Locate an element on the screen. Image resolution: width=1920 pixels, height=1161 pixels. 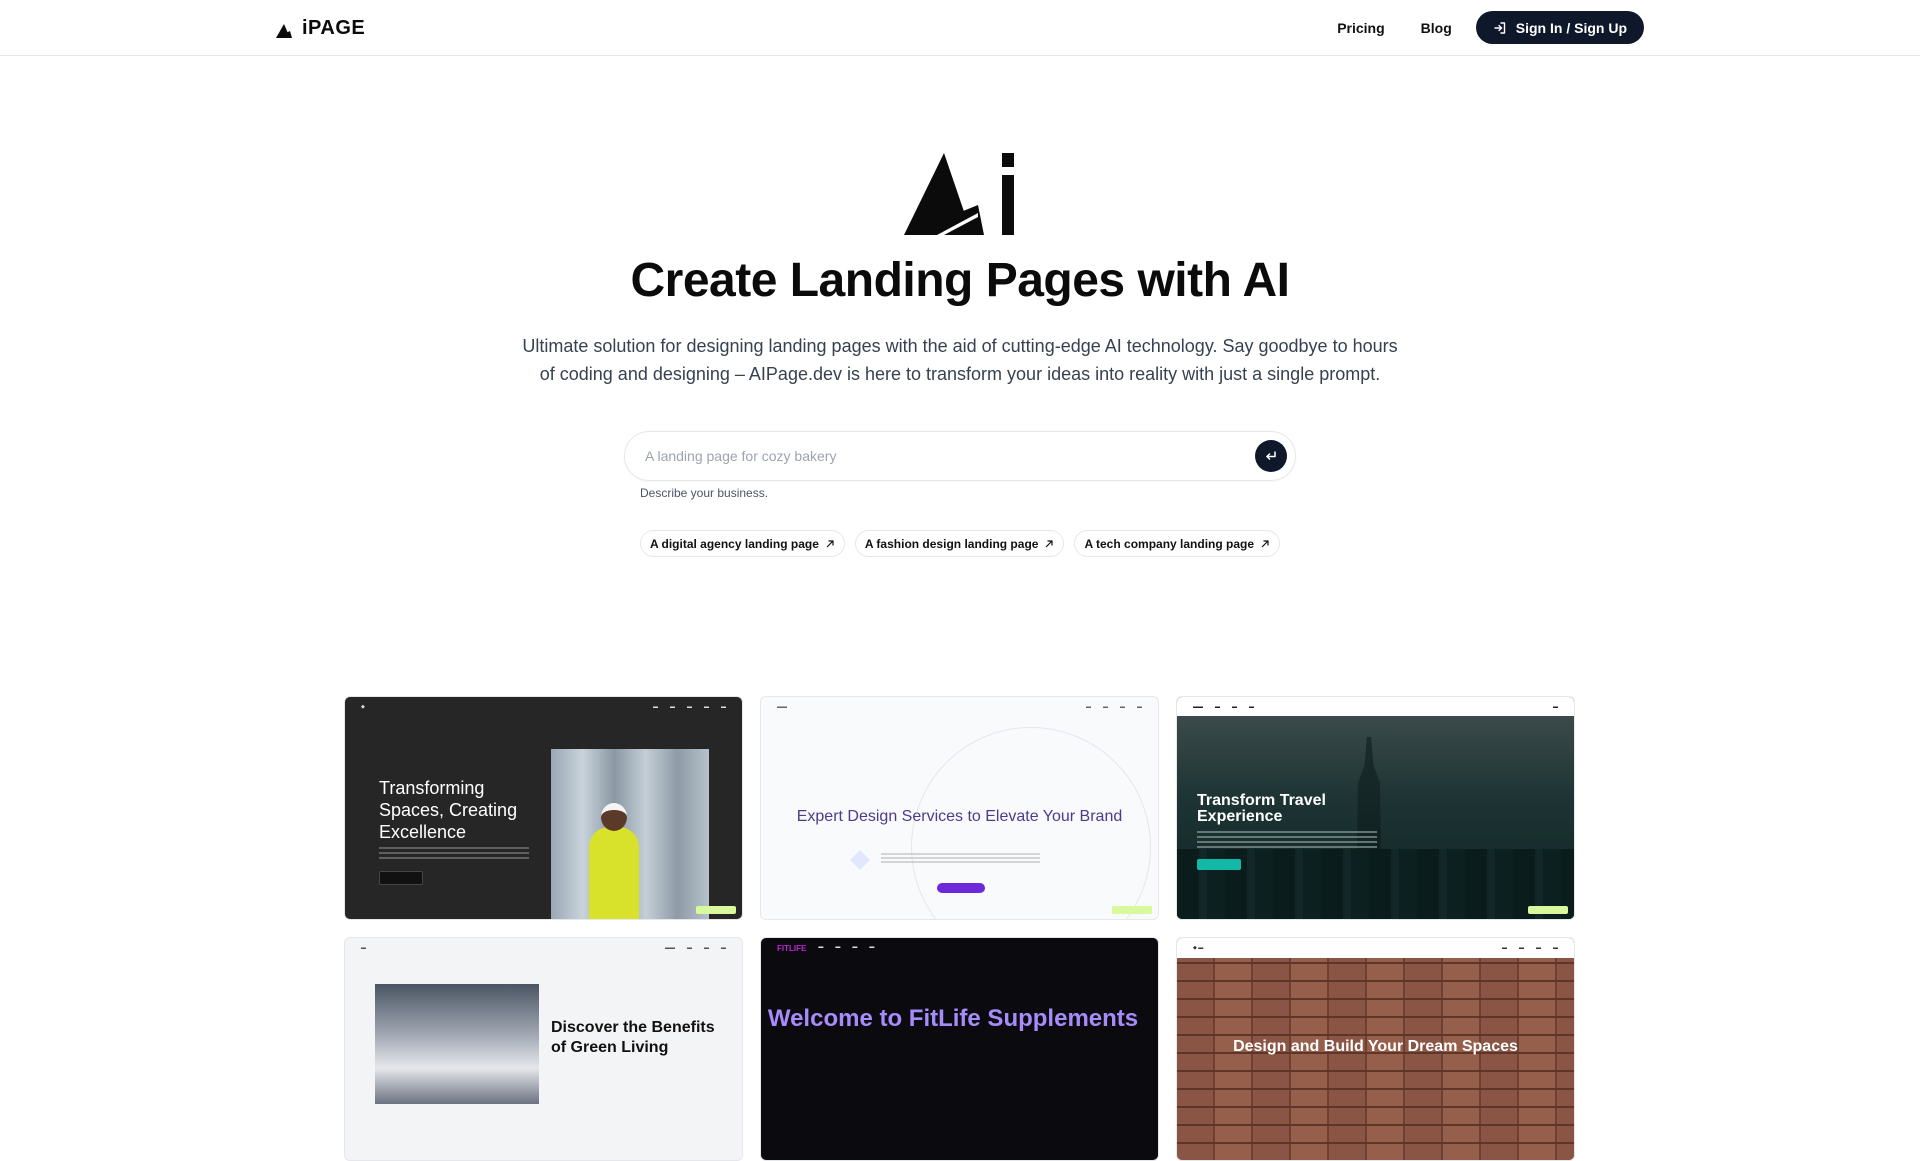
nav-pricing: Pricing is located at coordinates (1360, 28).